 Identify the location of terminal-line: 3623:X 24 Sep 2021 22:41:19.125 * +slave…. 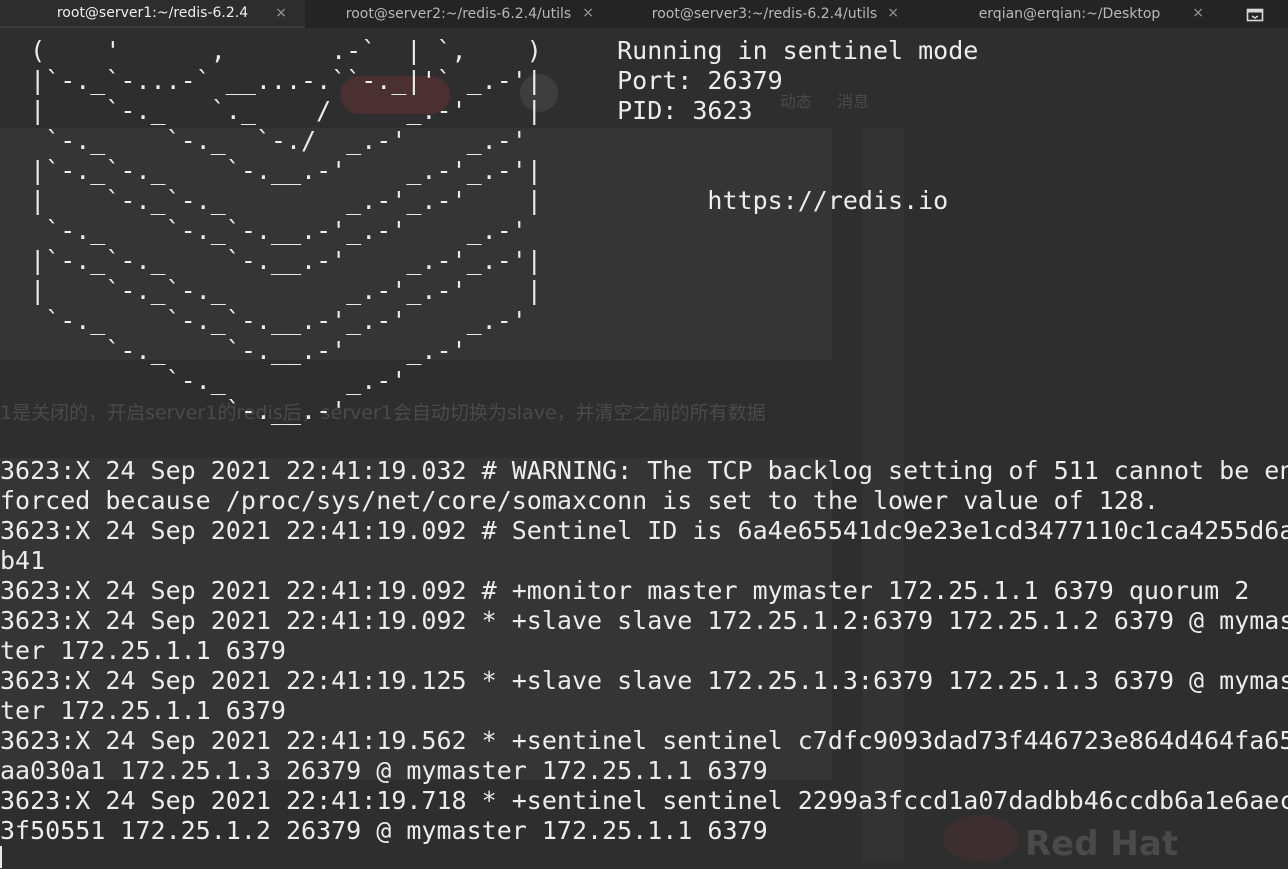
(644, 680).